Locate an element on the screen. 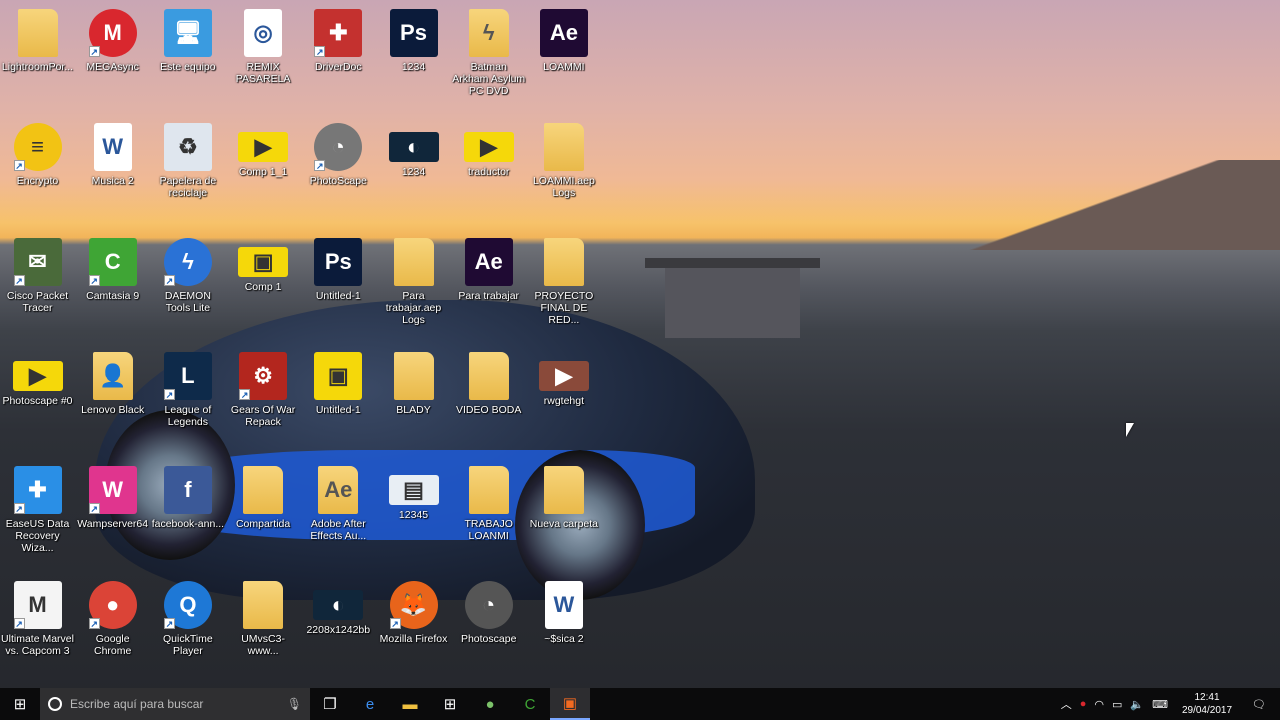 Image resolution: width=1280 pixels, height=720 pixels. desktop-icon: ◎ REMIX PASARELA is located at coordinates (263, 58).